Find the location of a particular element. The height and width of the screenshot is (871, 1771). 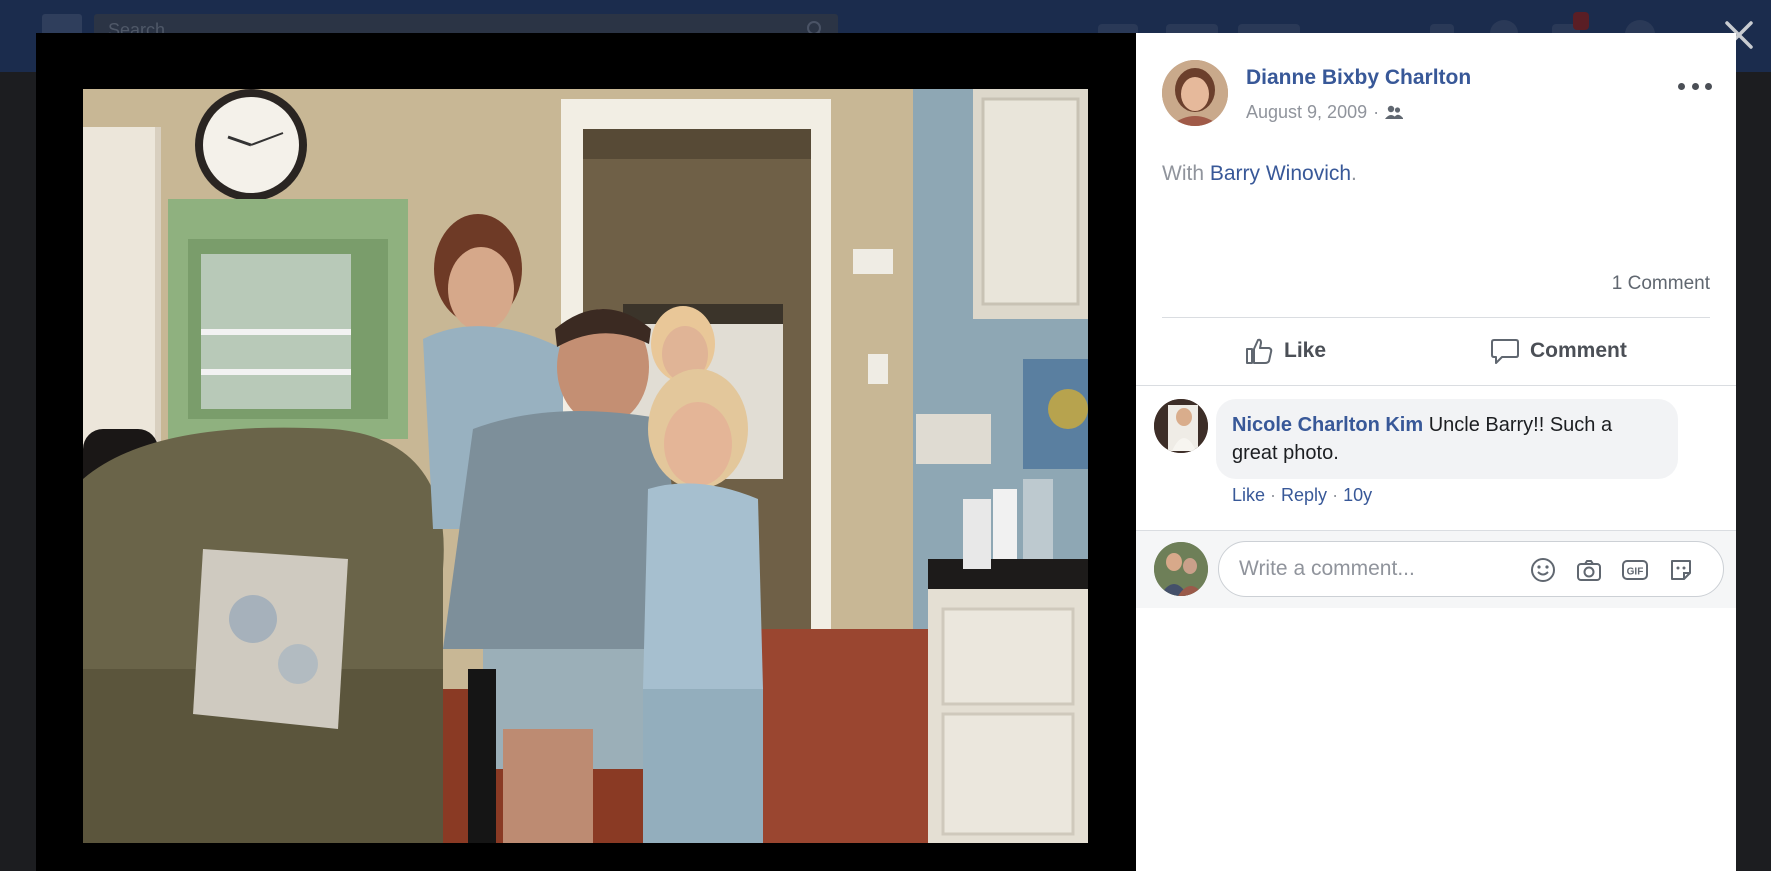

post-action-bar: Like Comment is located at coordinates (1436, 352).